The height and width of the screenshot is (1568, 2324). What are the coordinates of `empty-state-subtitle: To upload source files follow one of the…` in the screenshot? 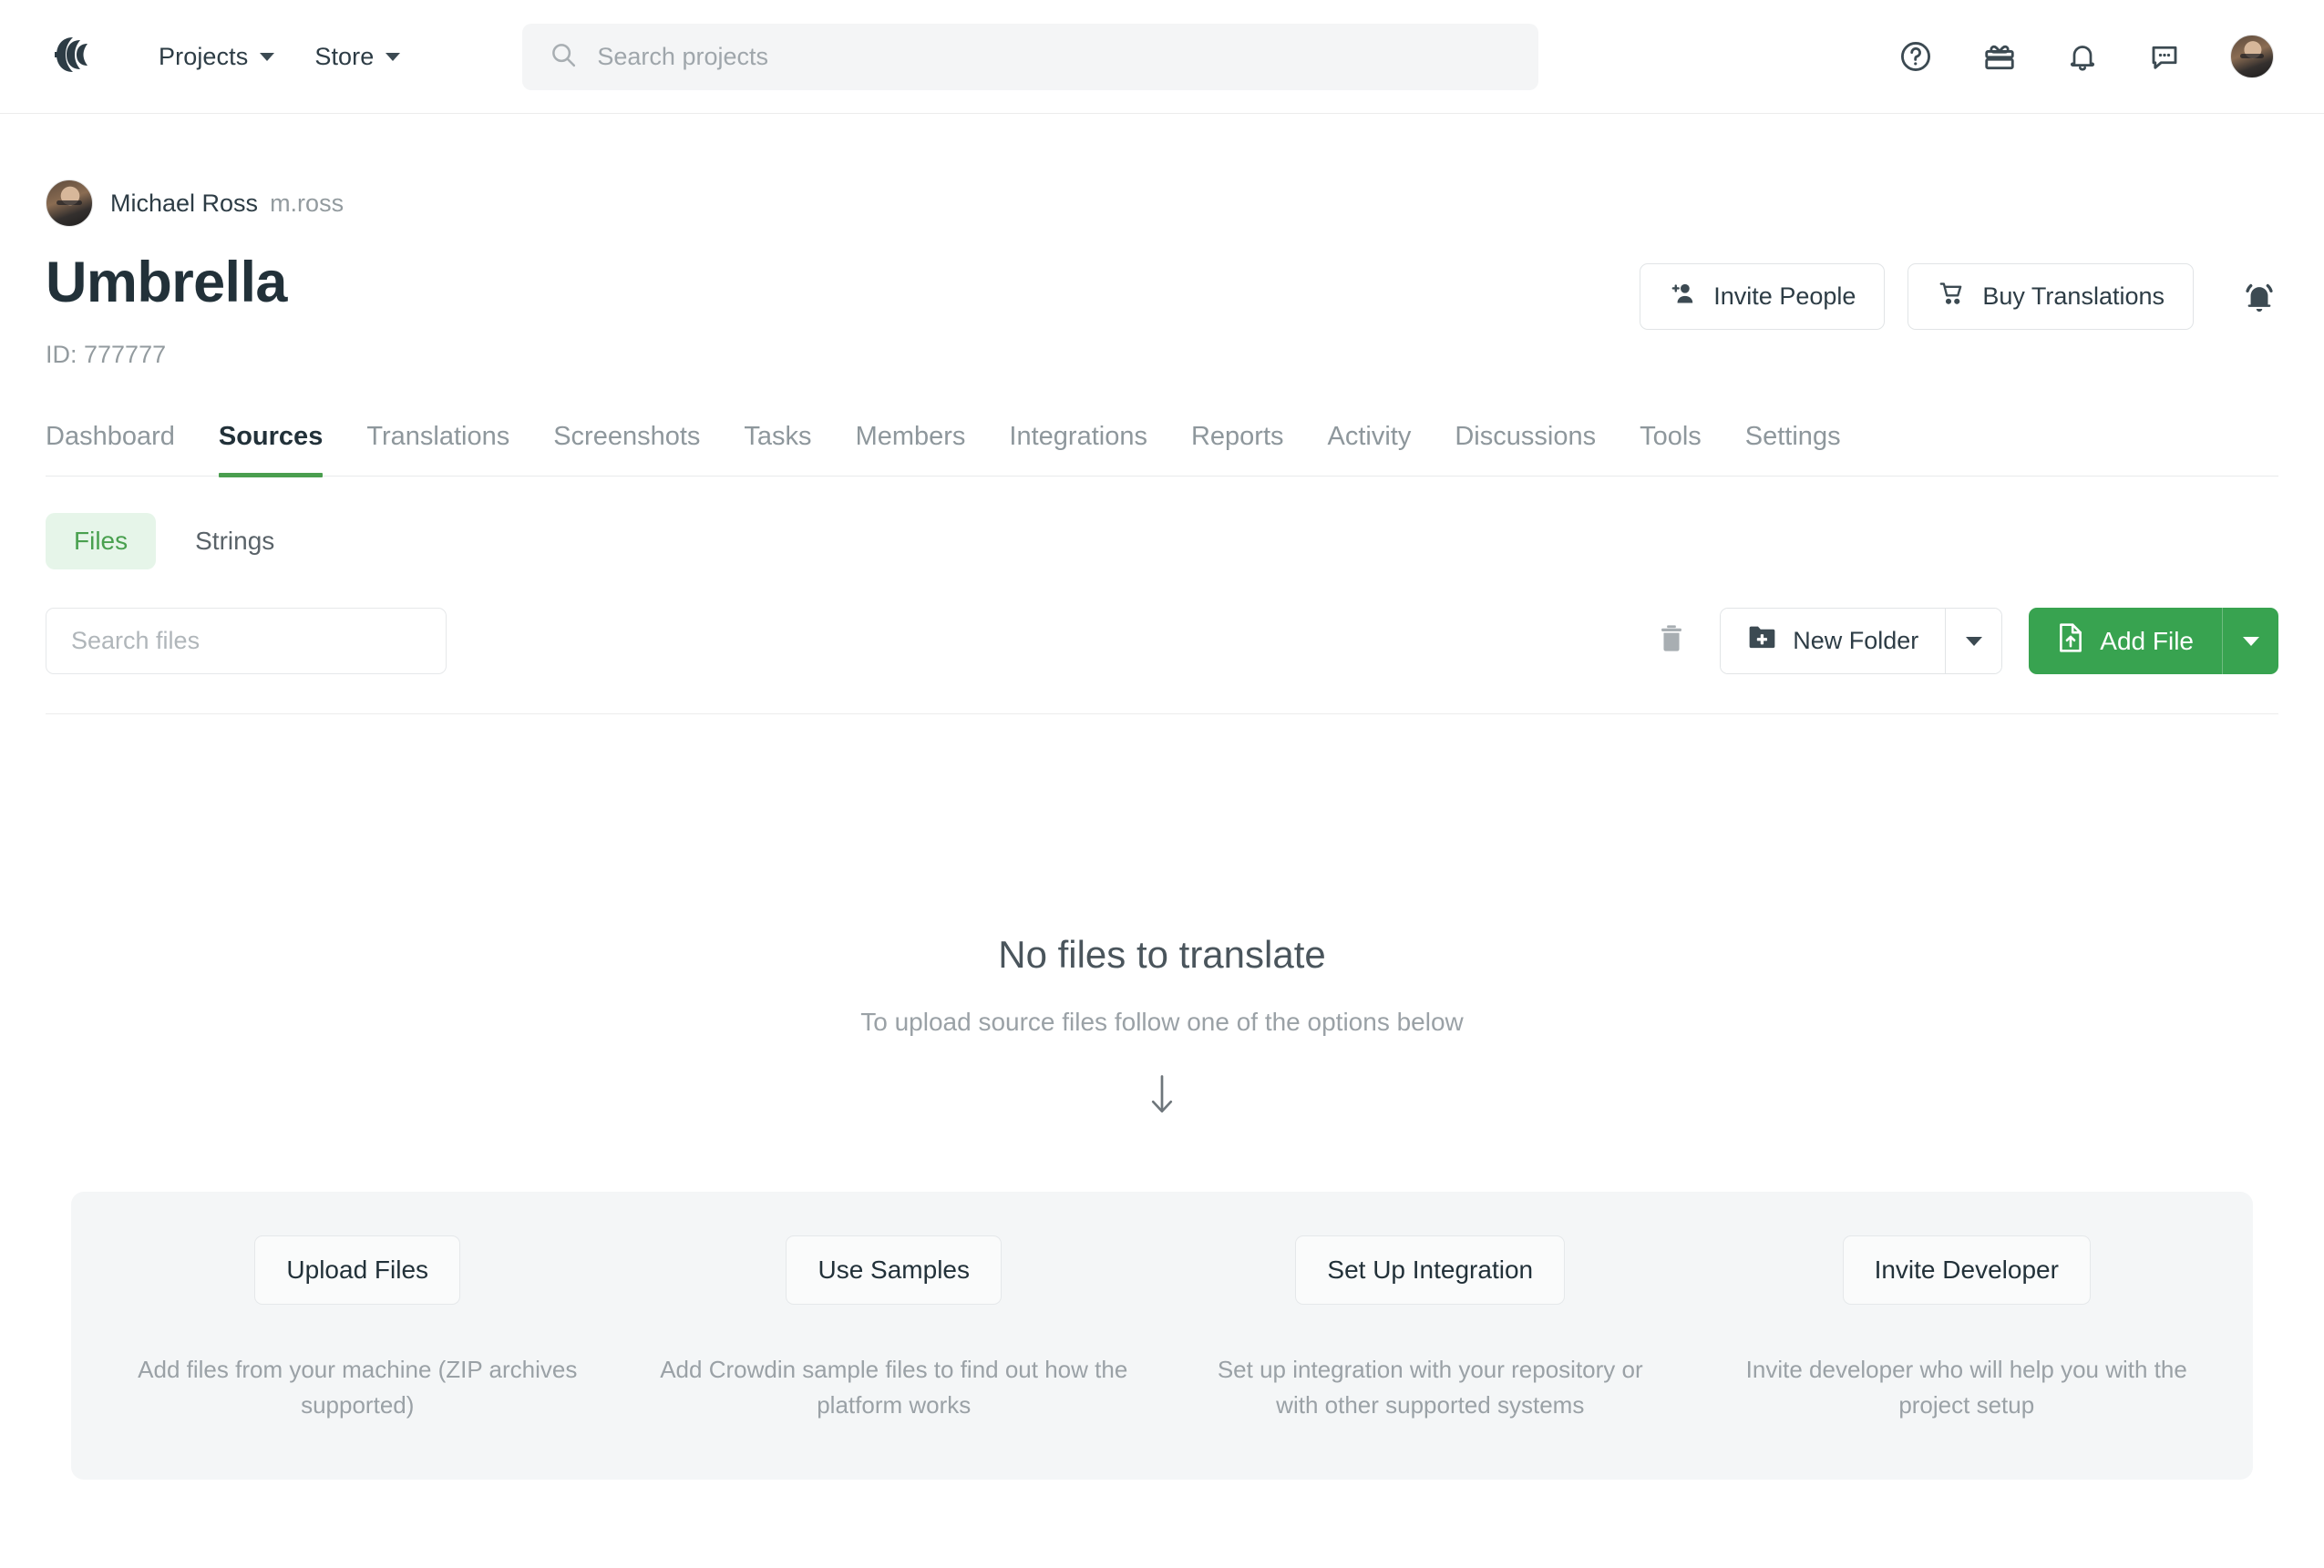 It's located at (1162, 1022).